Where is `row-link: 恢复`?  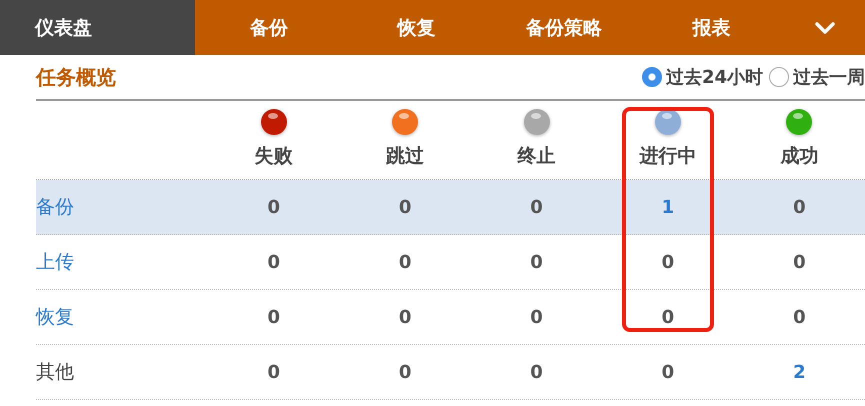
row-link: 恢复 is located at coordinates (55, 317).